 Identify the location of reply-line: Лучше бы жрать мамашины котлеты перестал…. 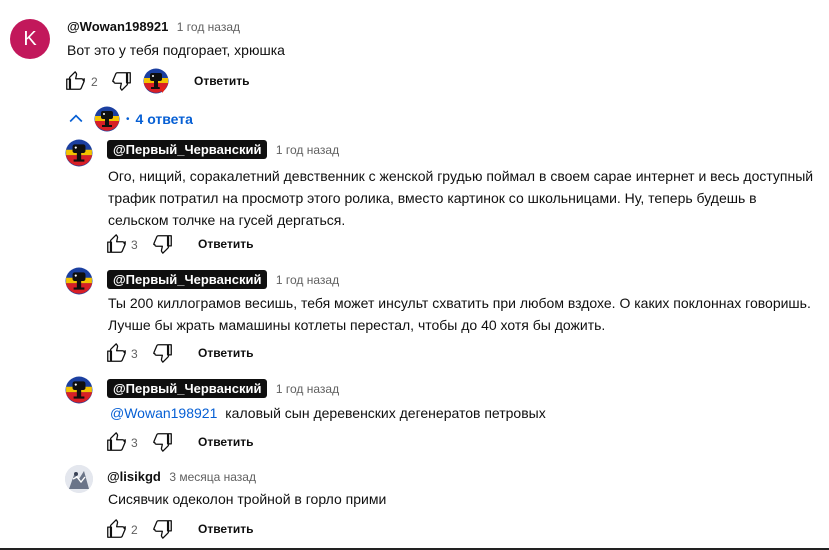
(357, 325).